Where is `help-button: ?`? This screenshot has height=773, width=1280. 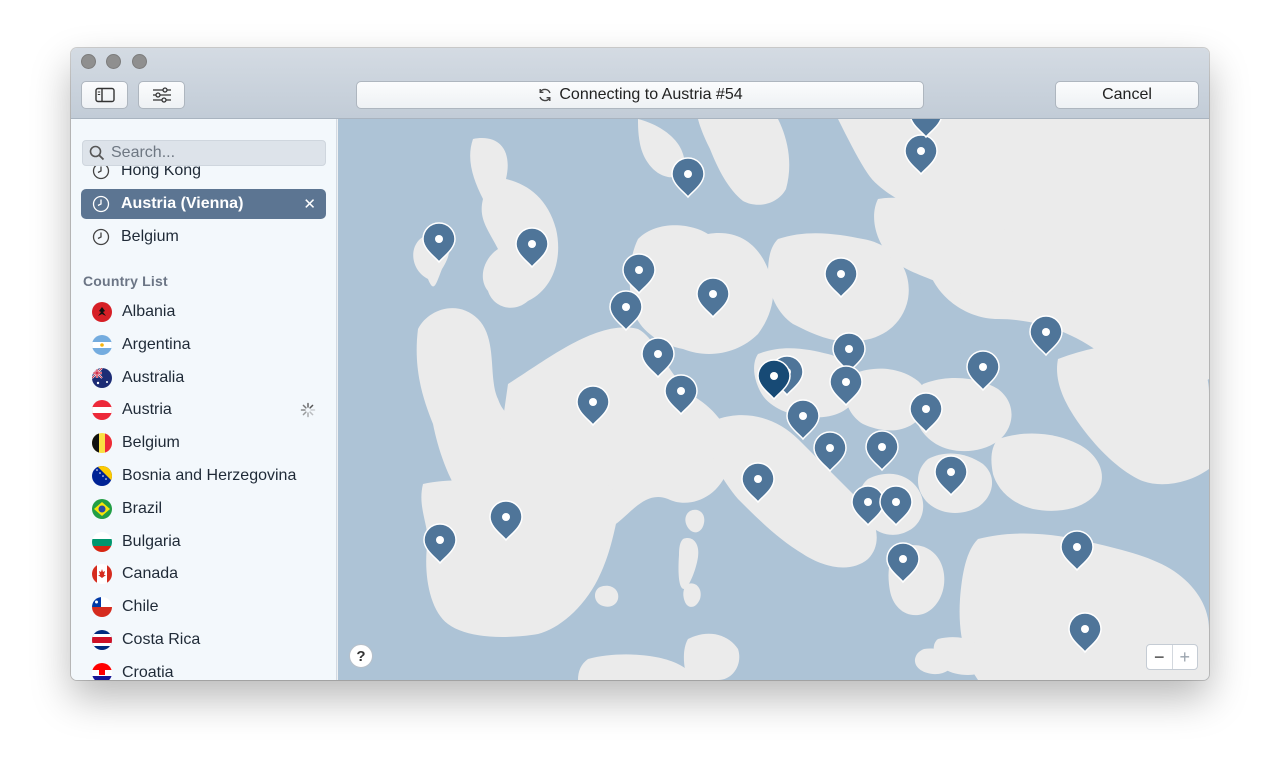
help-button: ? is located at coordinates (361, 656).